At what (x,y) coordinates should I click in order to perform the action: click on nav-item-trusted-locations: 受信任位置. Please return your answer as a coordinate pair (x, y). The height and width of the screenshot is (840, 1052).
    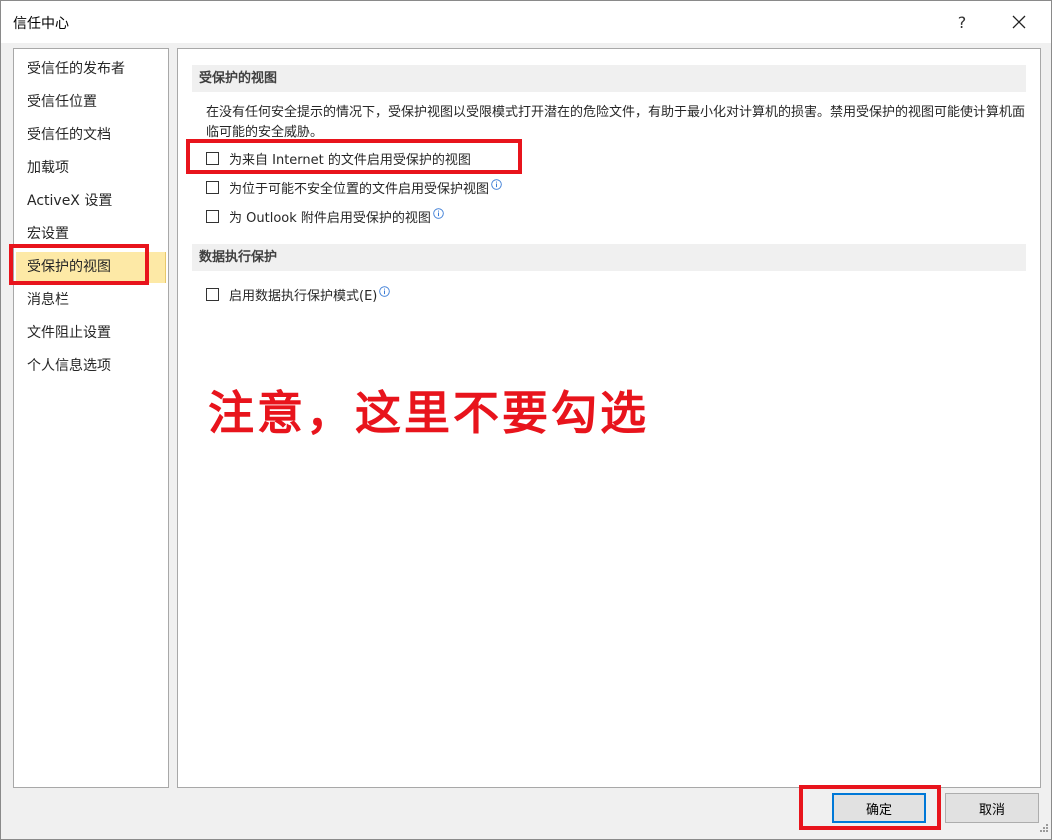
    Looking at the image, I should click on (91, 102).